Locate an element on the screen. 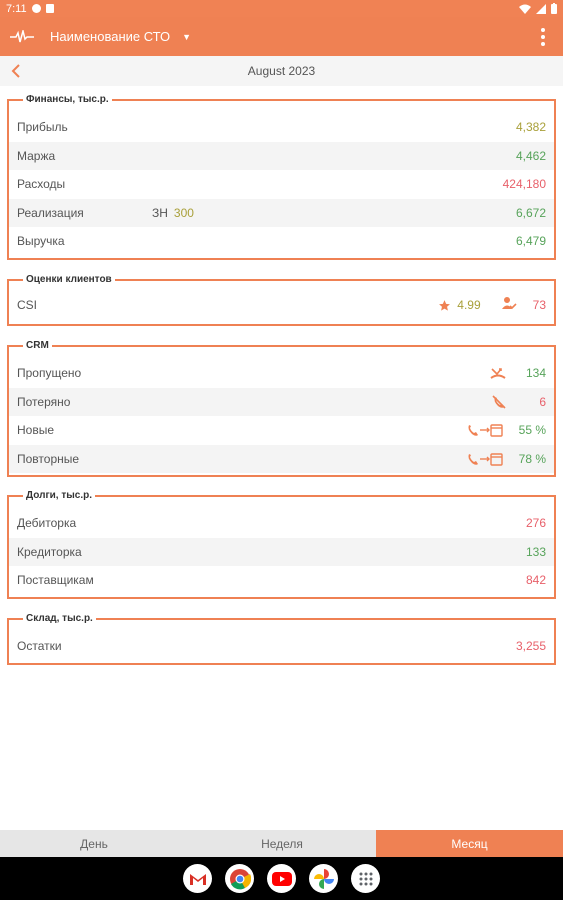  card-legend: Склад, тыс.р. is located at coordinates (59, 619).